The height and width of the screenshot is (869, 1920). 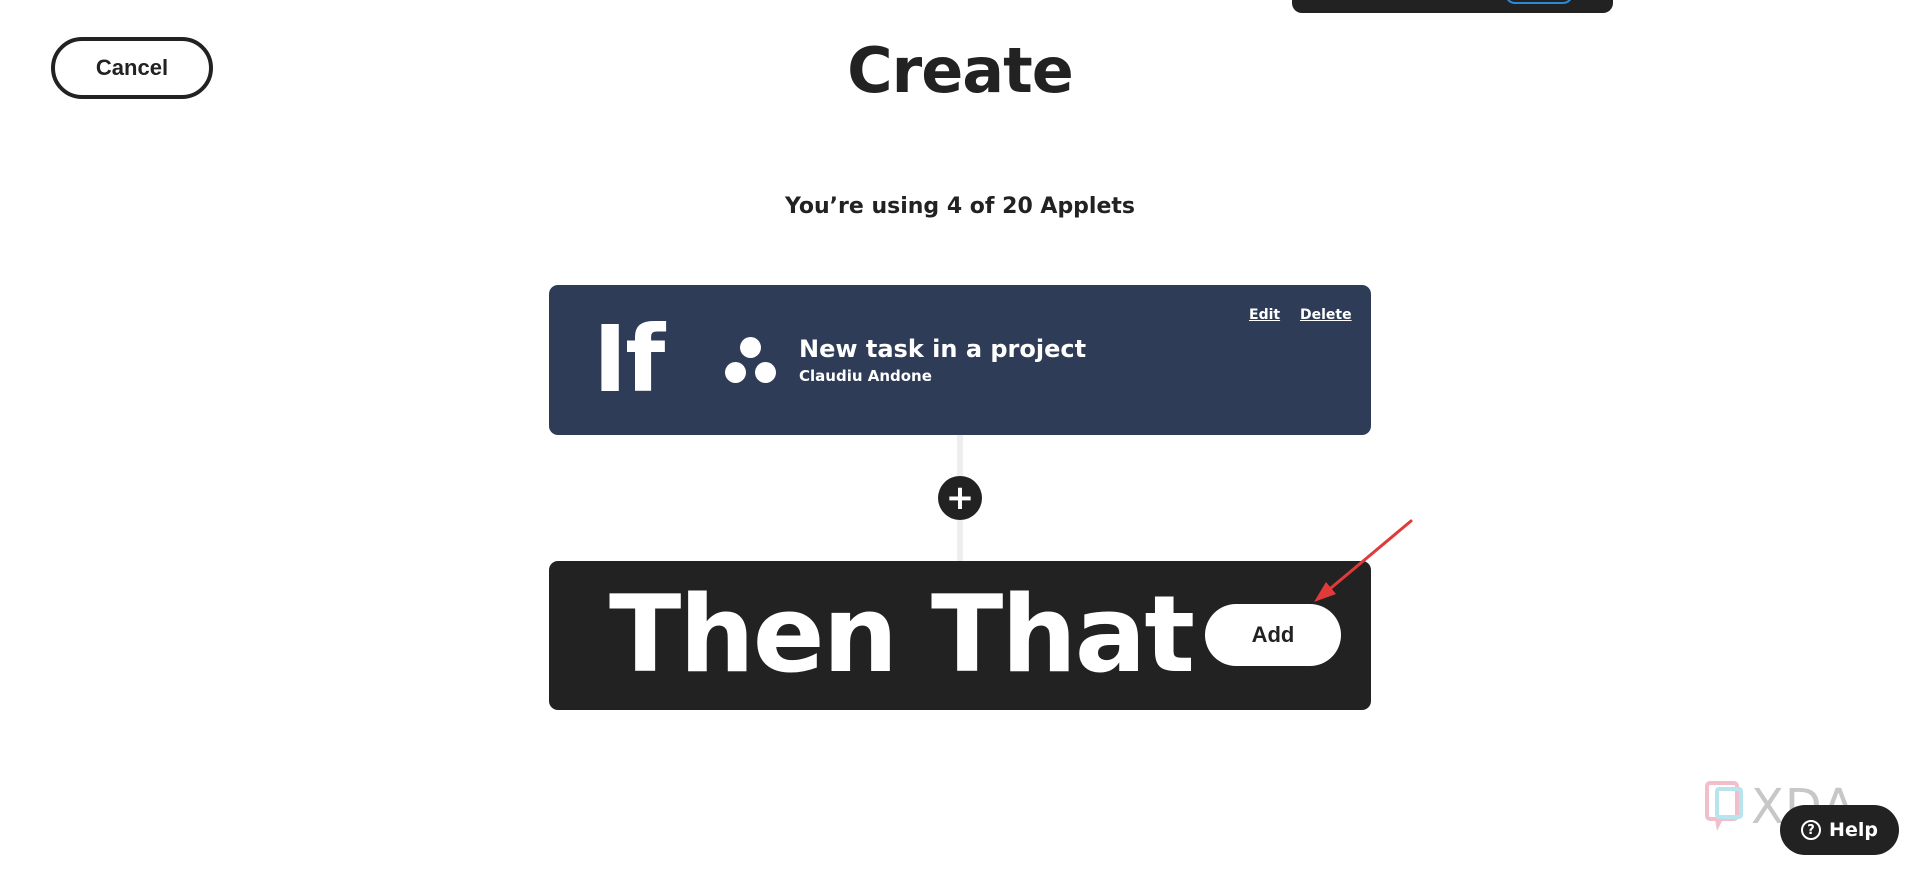 I want to click on action-card: Then That Add, so click(x=960, y=635).